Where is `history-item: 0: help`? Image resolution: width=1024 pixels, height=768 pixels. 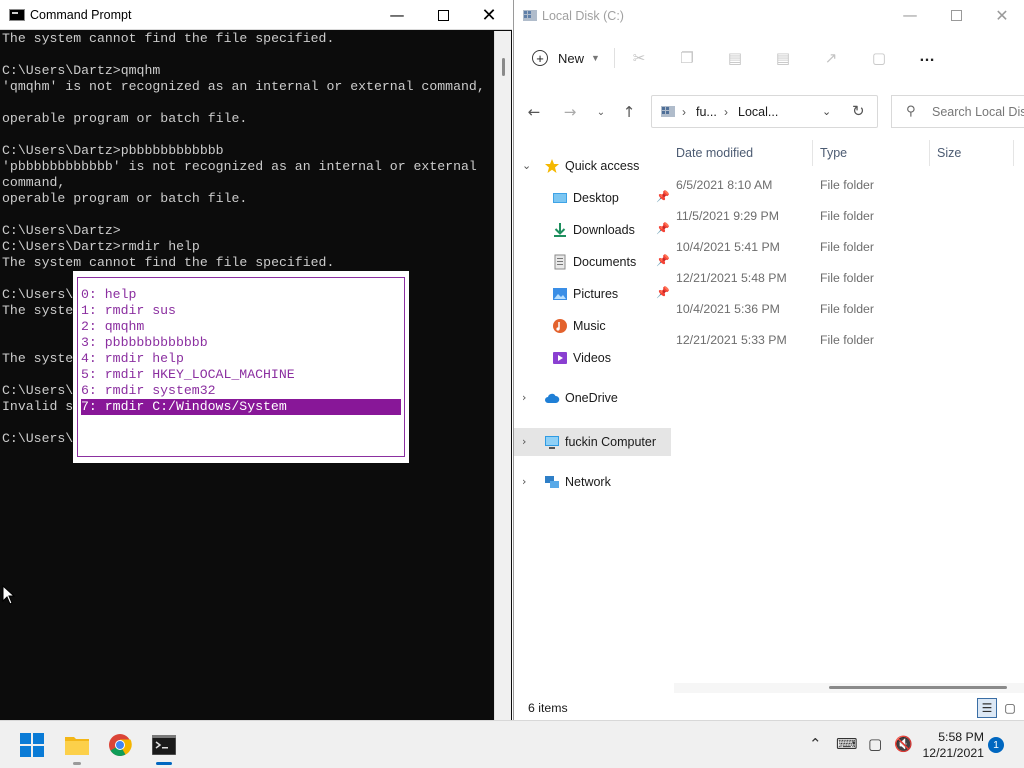 history-item: 0: help is located at coordinates (241, 295).